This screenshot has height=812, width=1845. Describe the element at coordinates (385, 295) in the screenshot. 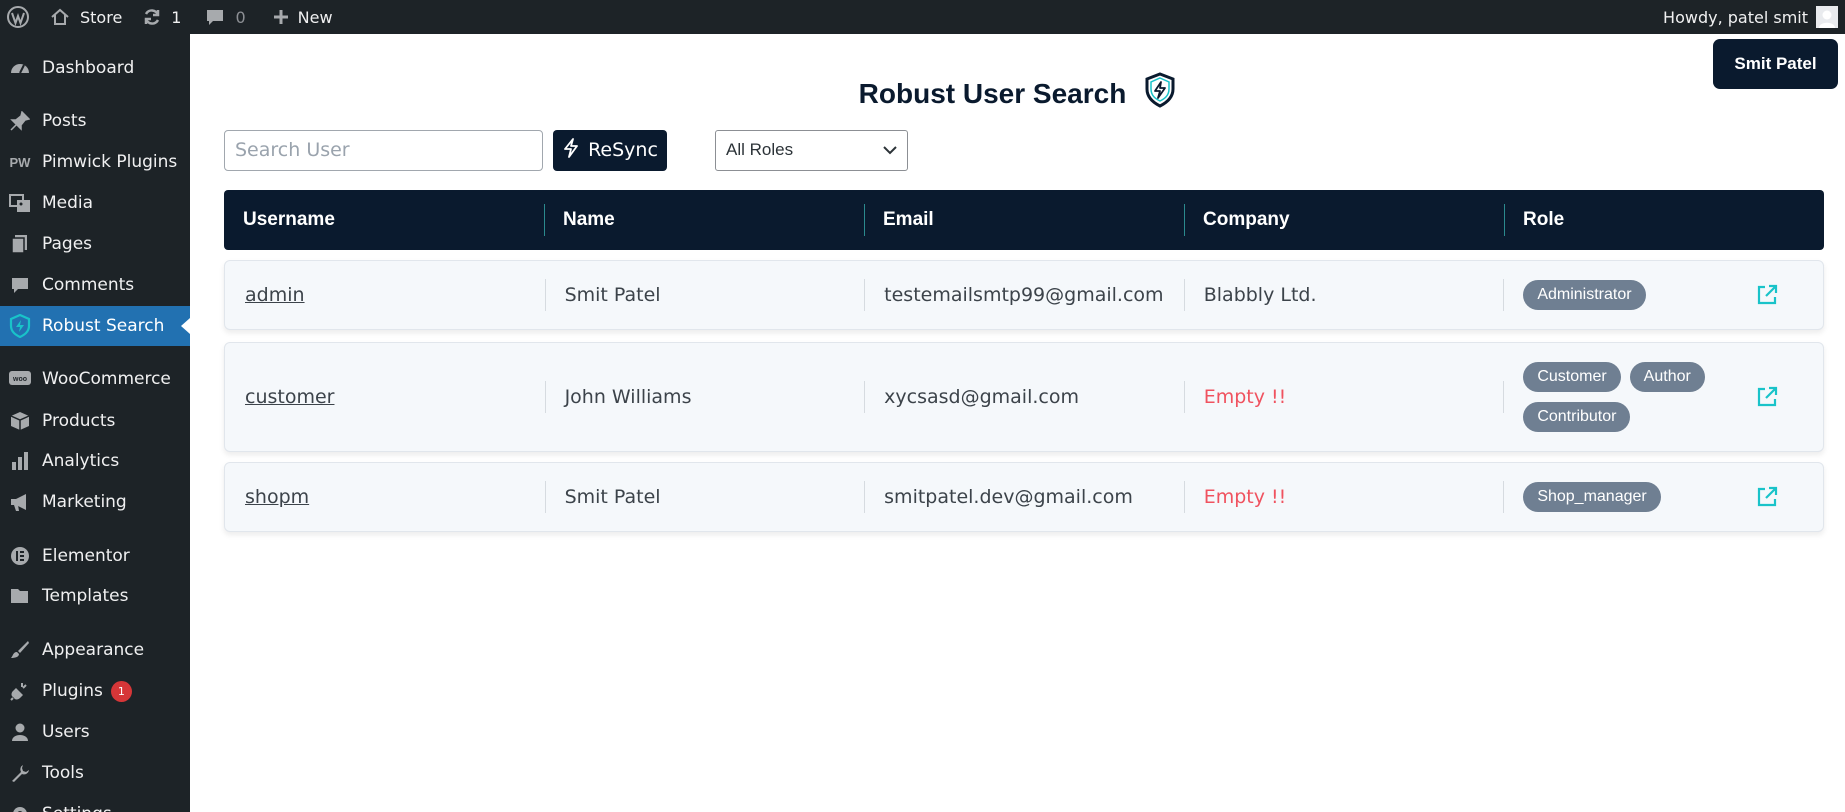

I see `username-cell: admin` at that location.